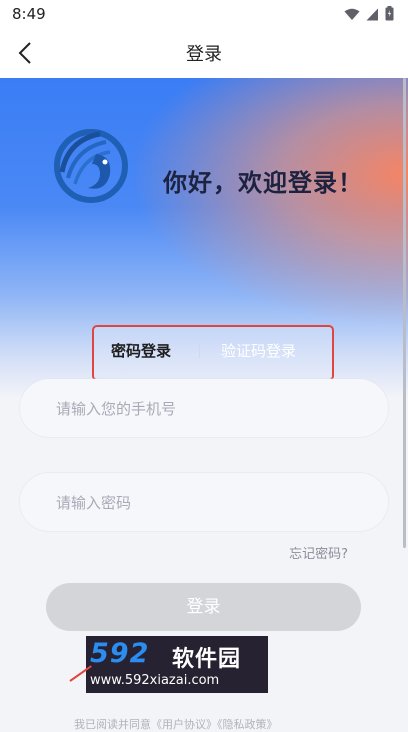 Image resolution: width=408 pixels, height=732 pixels. Describe the element at coordinates (318, 552) in the screenshot. I see `forgot-password-link: 忘记密码?` at that location.